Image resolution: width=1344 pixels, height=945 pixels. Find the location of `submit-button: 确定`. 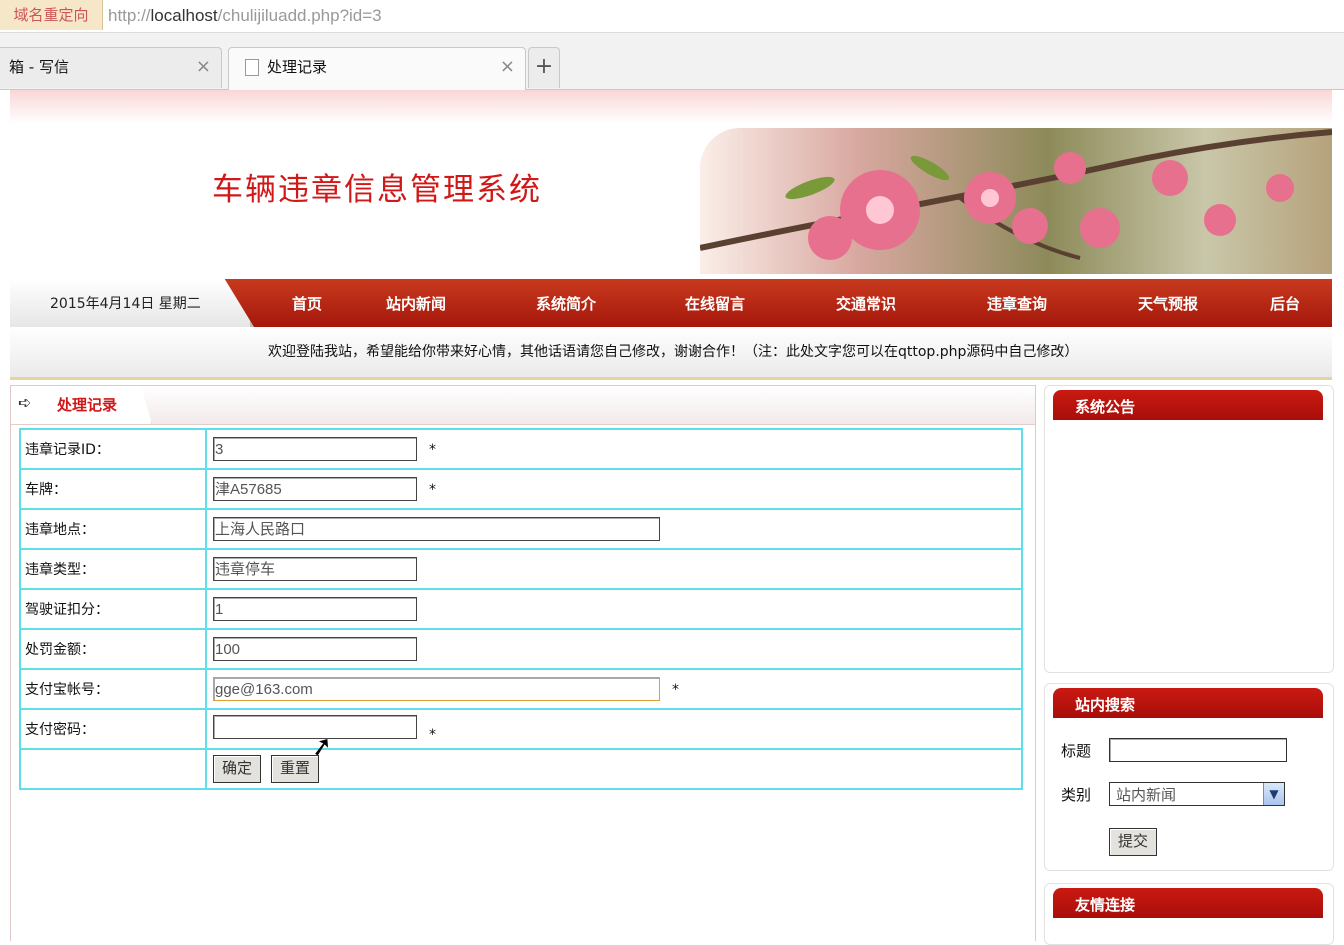

submit-button: 确定 is located at coordinates (237, 769).